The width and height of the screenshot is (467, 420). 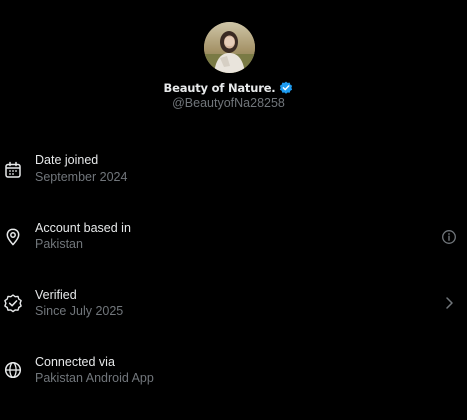 I want to click on avatar-photo-icon, so click(x=229, y=47).